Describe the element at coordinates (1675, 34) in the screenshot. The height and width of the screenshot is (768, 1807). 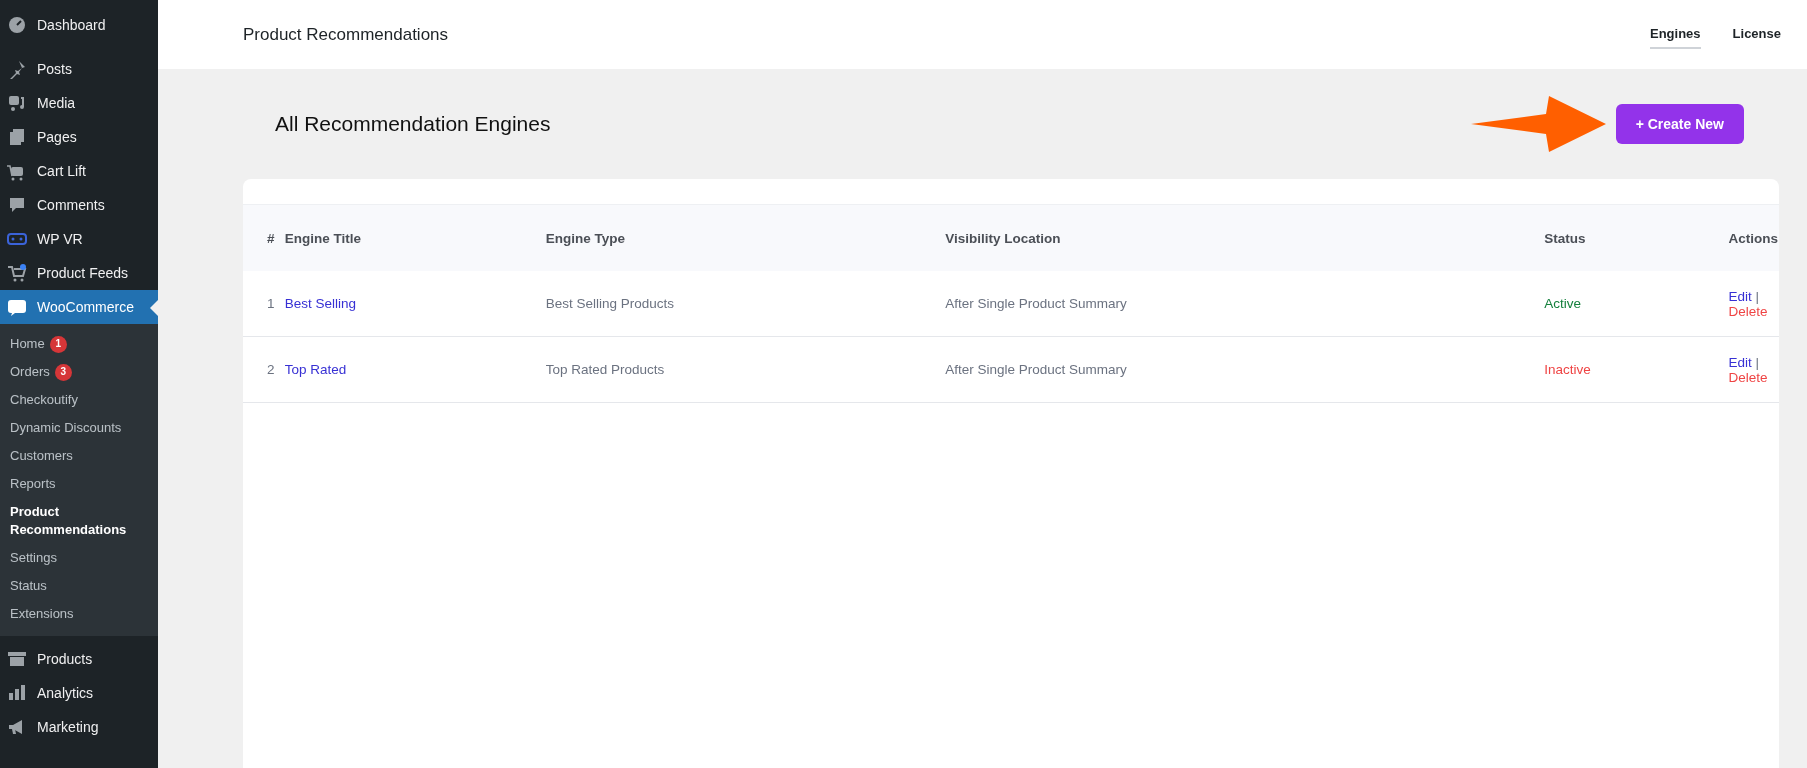
I see `nav-tab: Engines` at that location.